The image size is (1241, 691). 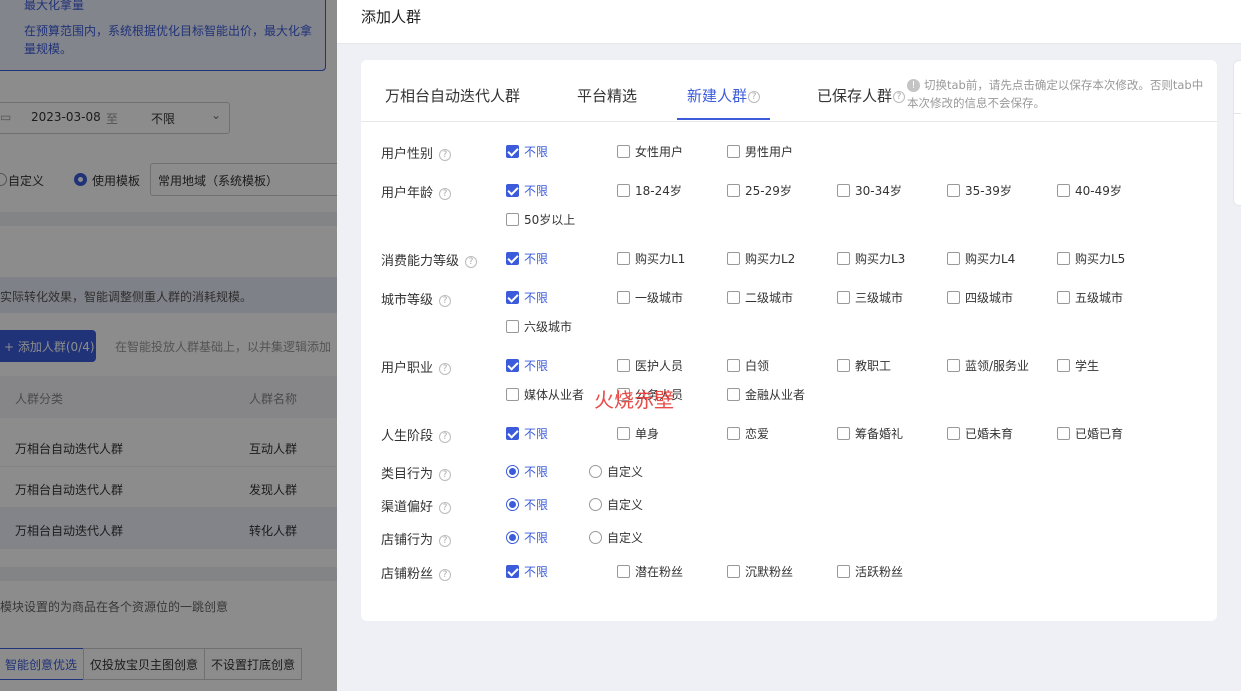 I want to click on checkbox-option: 购买力L4, so click(x=981, y=259).